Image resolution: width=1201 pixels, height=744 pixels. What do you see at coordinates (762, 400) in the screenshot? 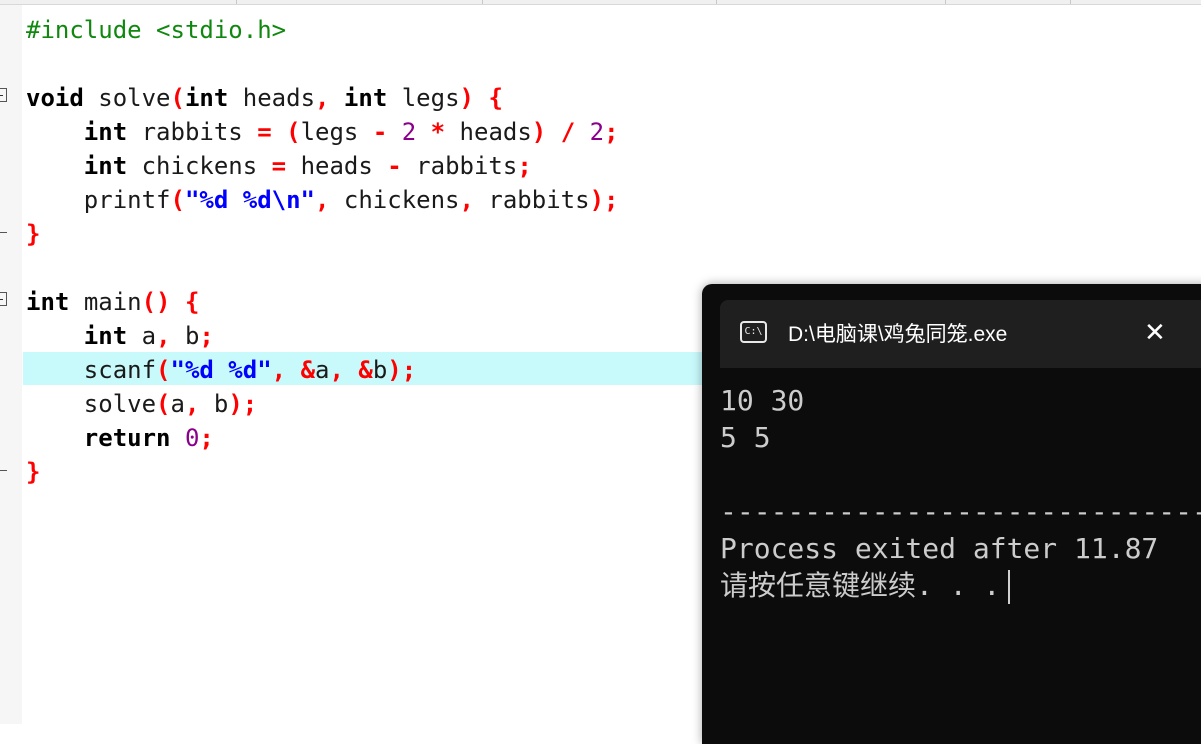
I see `console-output-line: 10 30` at bounding box center [762, 400].